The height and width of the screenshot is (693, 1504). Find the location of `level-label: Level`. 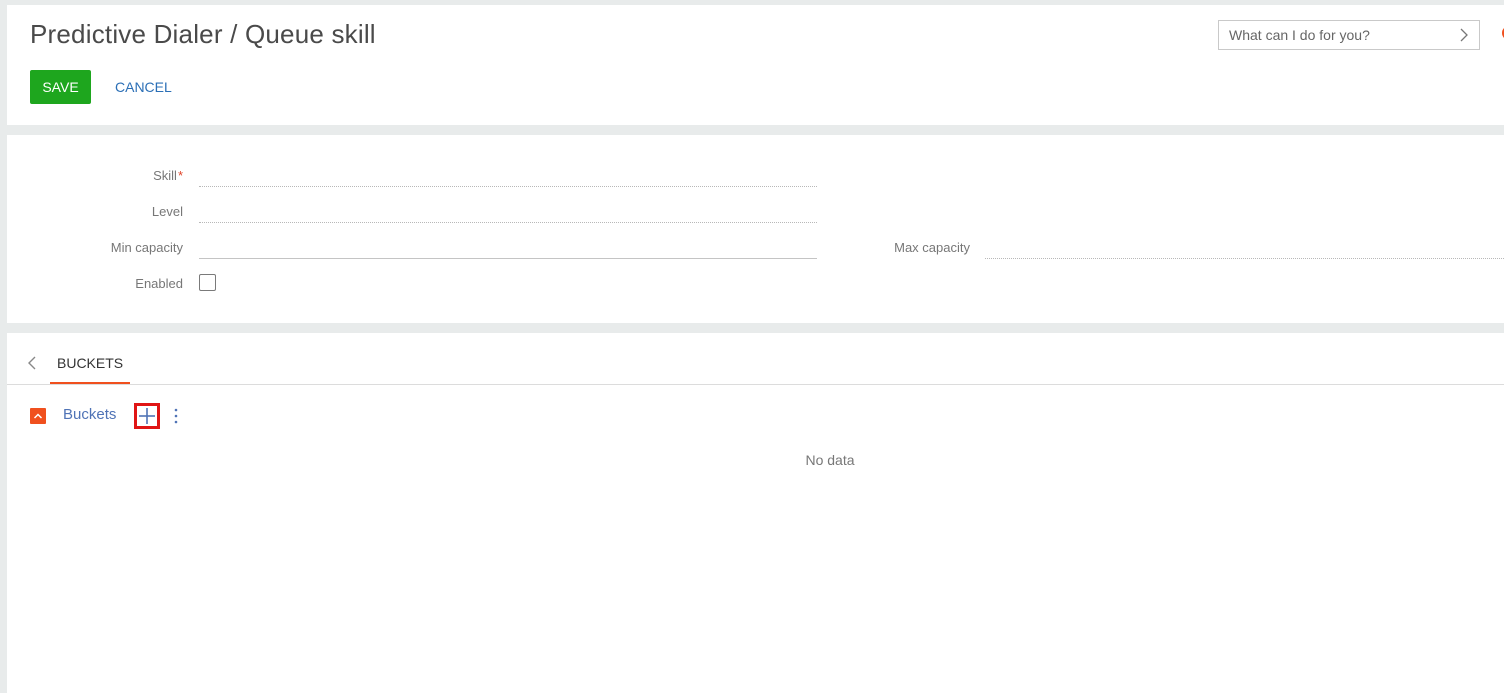

level-label: Level is located at coordinates (167, 211).